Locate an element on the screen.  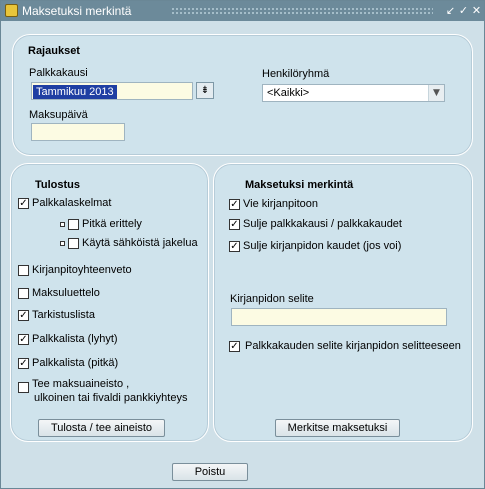
palkkalista-lyhyt-label: Palkkalista (lyhyt) is located at coordinates (75, 339).